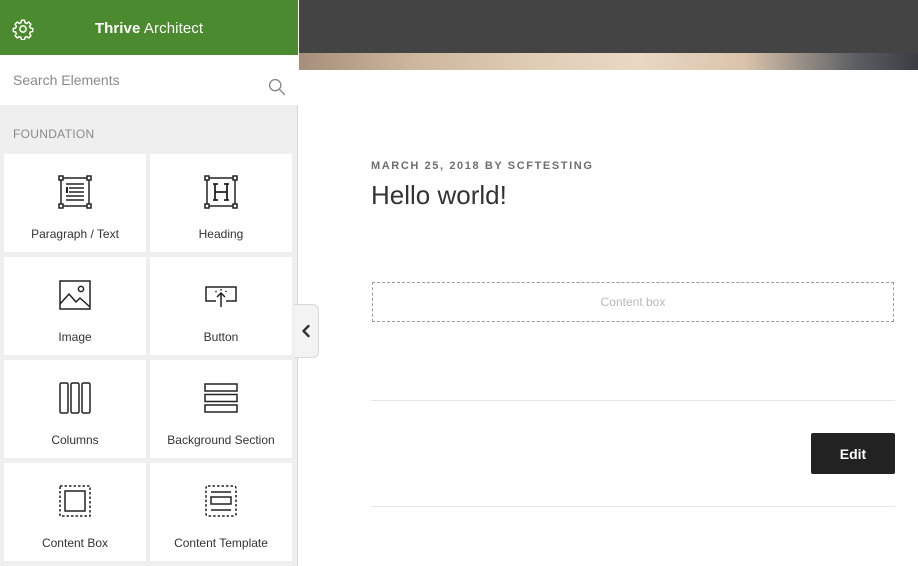 The width and height of the screenshot is (918, 566). I want to click on content-box-icon, so click(75, 501).